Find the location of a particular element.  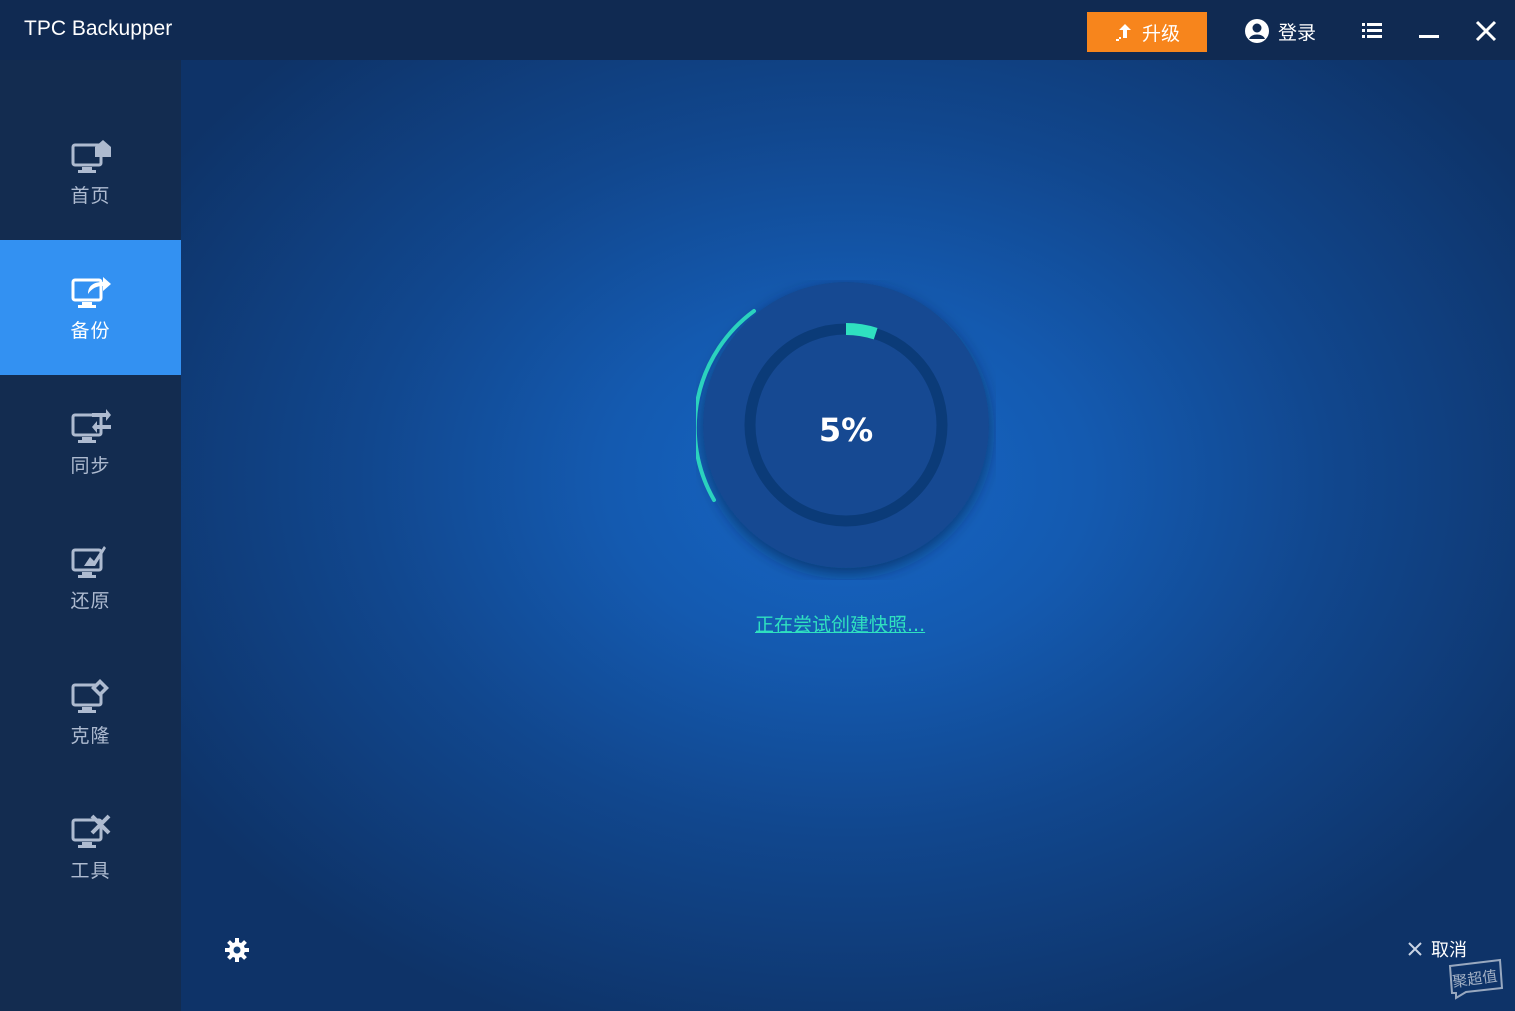

sidebar-item-restore: 还原 is located at coordinates (90, 577).